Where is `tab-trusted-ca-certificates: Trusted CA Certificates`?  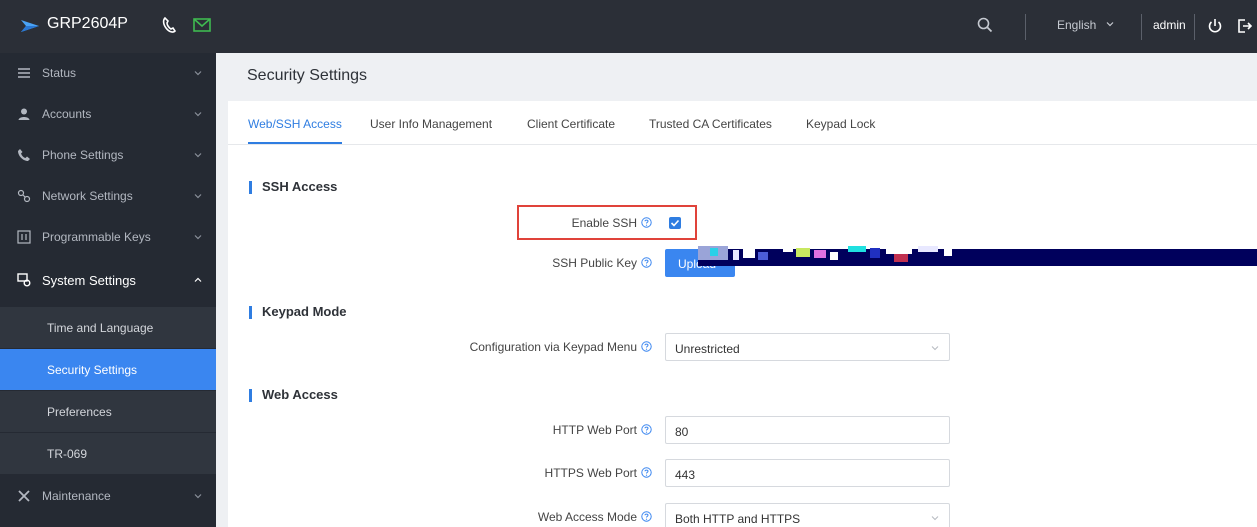
tab-trusted-ca-certificates: Trusted CA Certificates is located at coordinates (710, 124).